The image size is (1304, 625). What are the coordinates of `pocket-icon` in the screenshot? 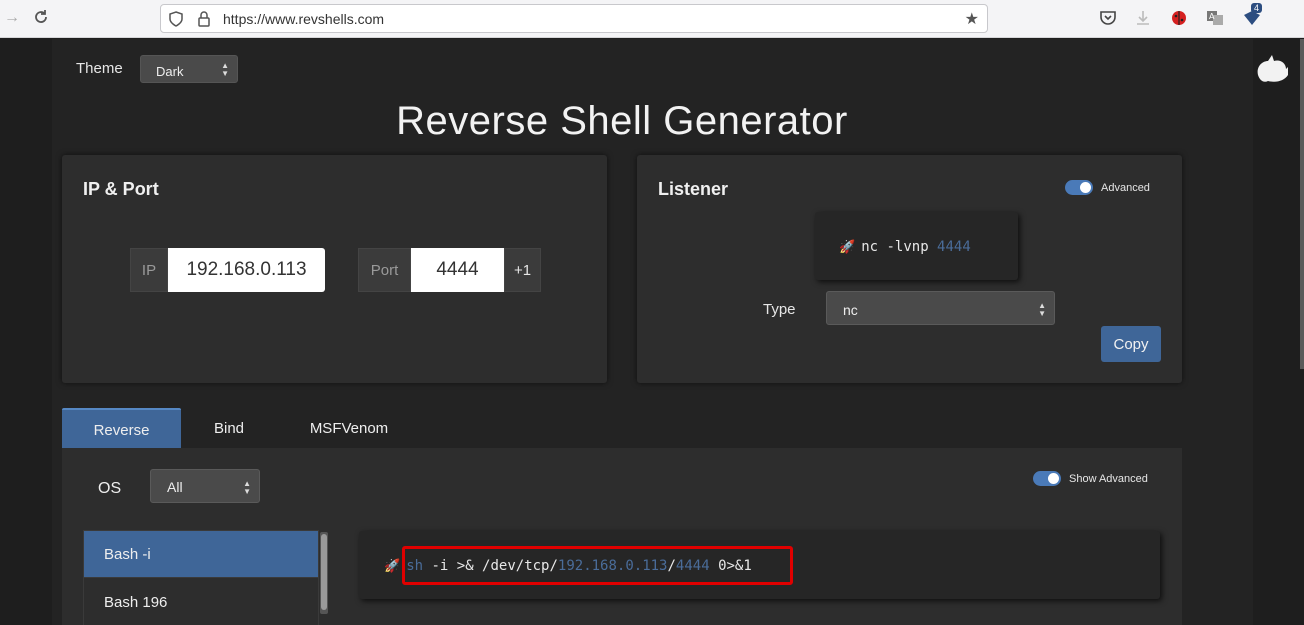 It's located at (1108, 18).